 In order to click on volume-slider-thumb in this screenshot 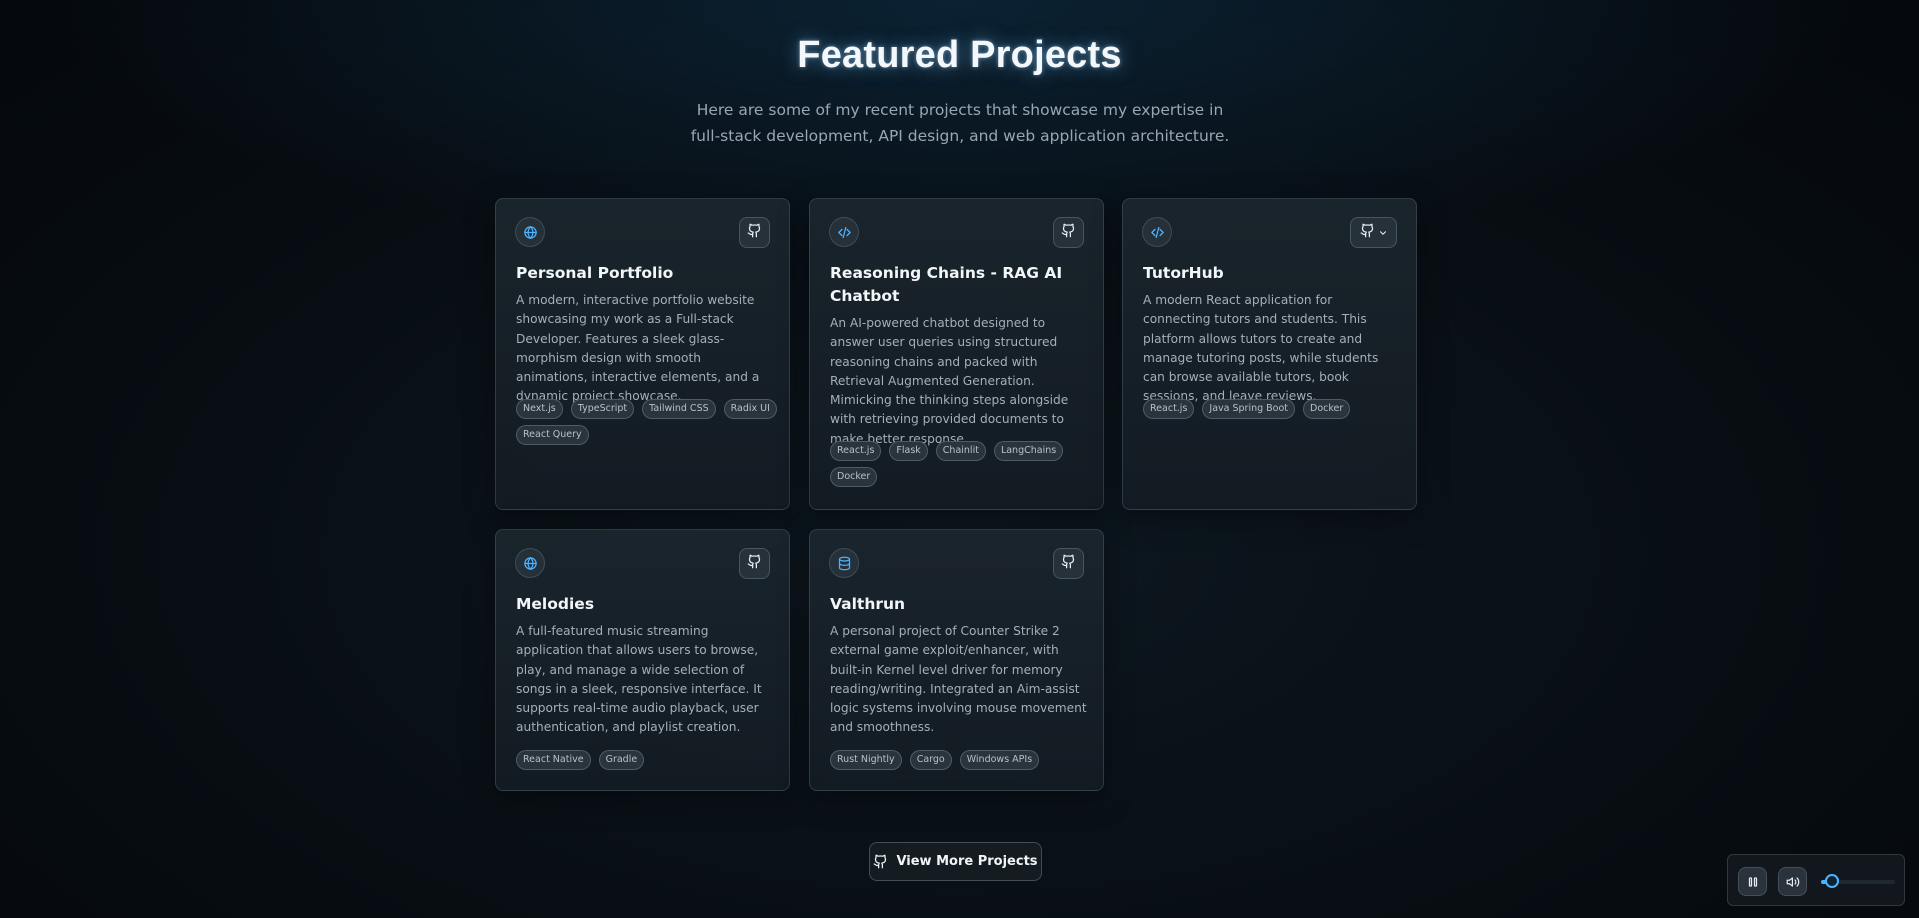, I will do `click(1832, 881)`.